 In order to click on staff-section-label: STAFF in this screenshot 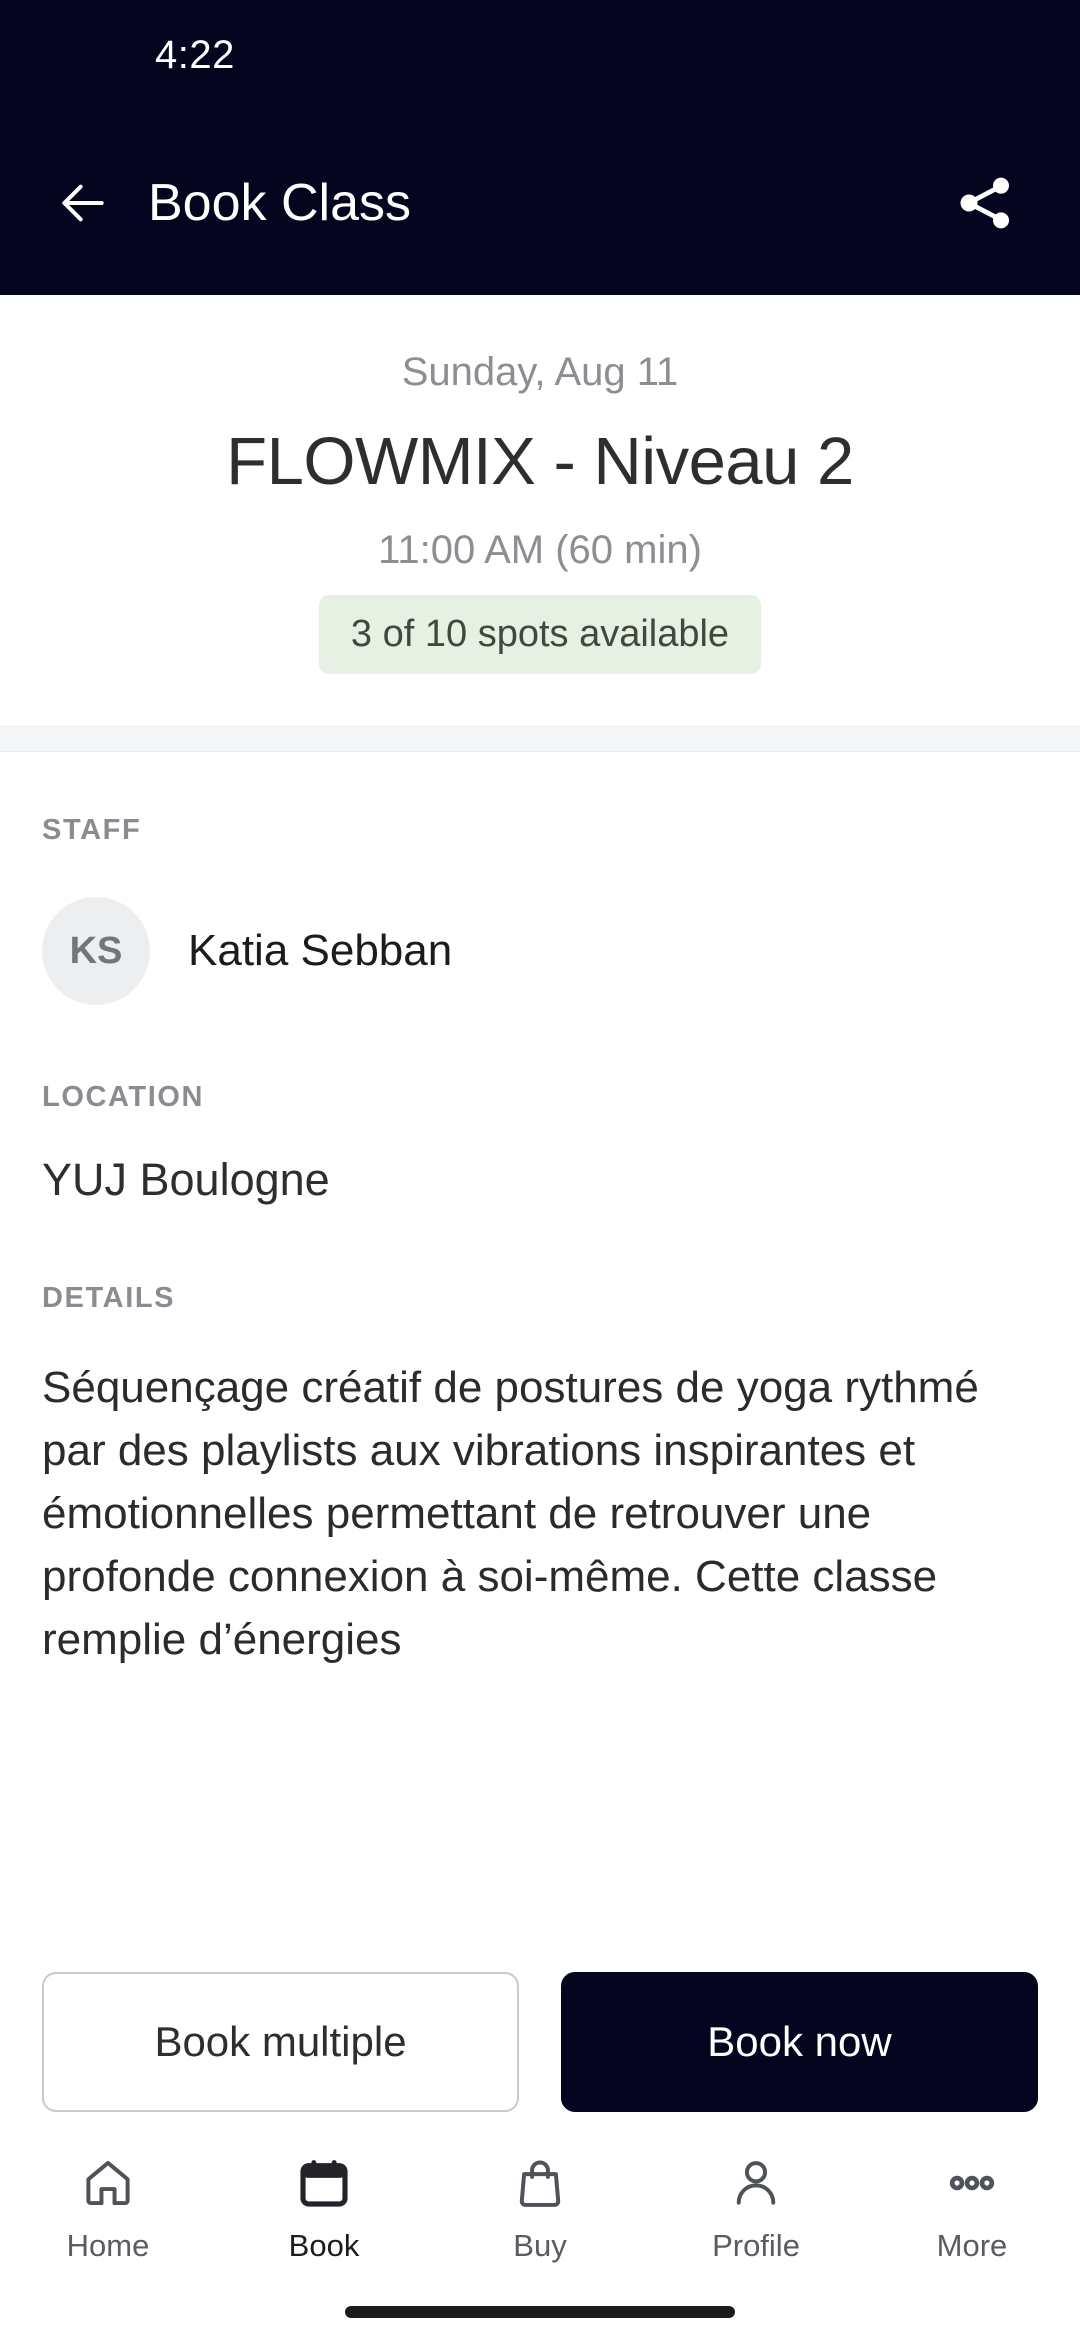, I will do `click(92, 830)`.